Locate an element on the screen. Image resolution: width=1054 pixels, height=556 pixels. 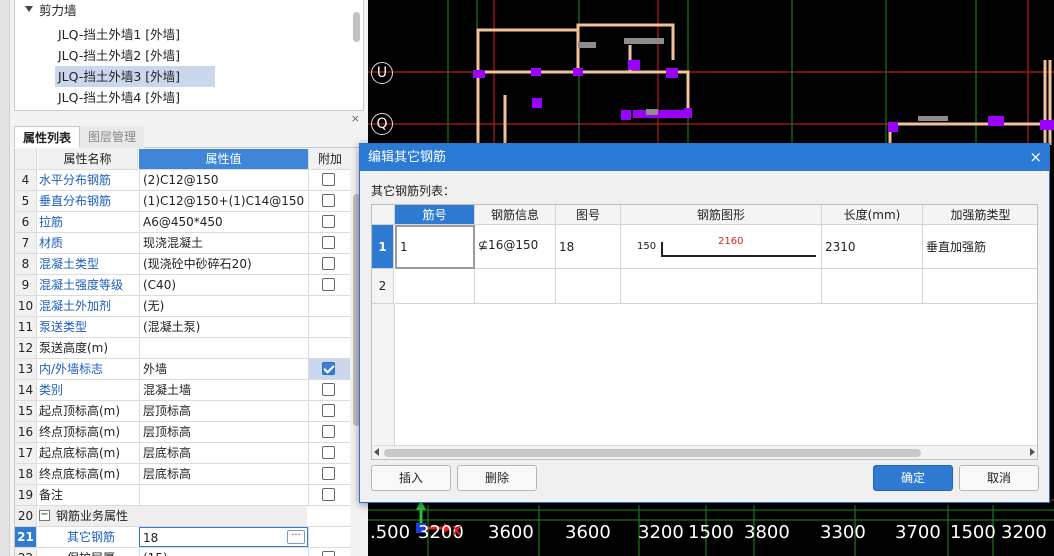
property-row: 12 泵送高度(m) is located at coordinates (182, 348).